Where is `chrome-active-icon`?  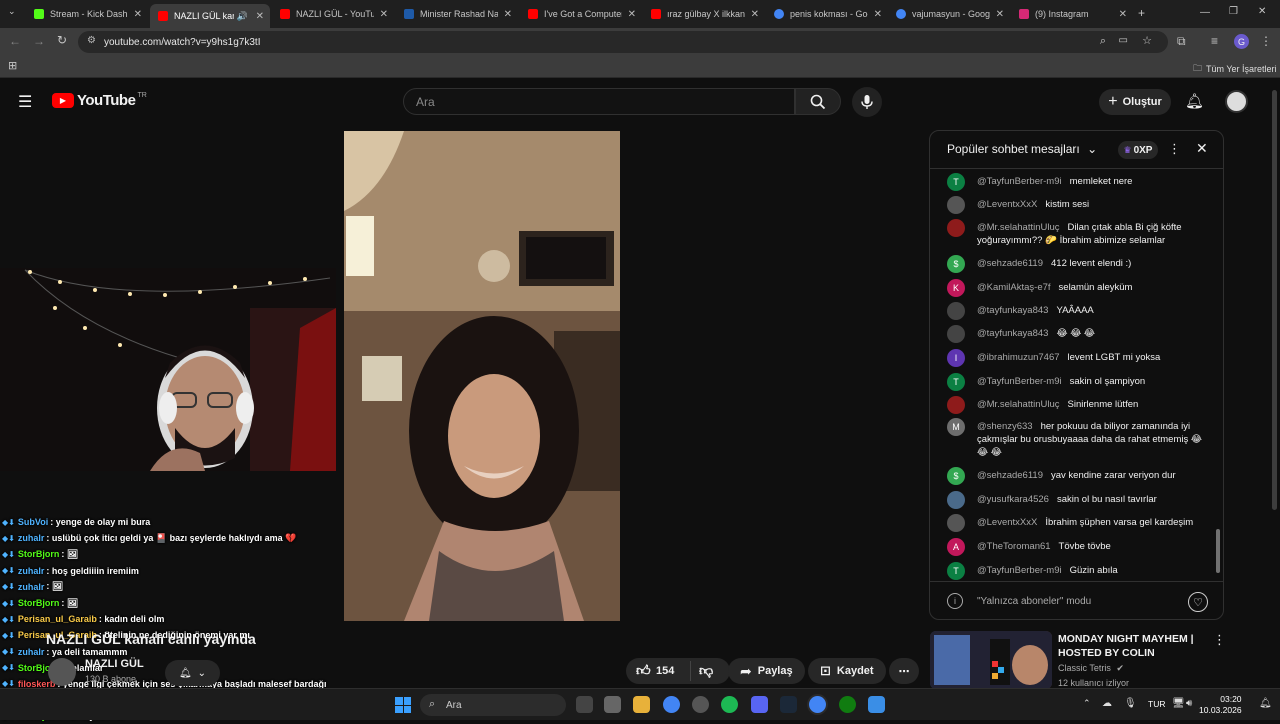 chrome-active-icon is located at coordinates (817, 704).